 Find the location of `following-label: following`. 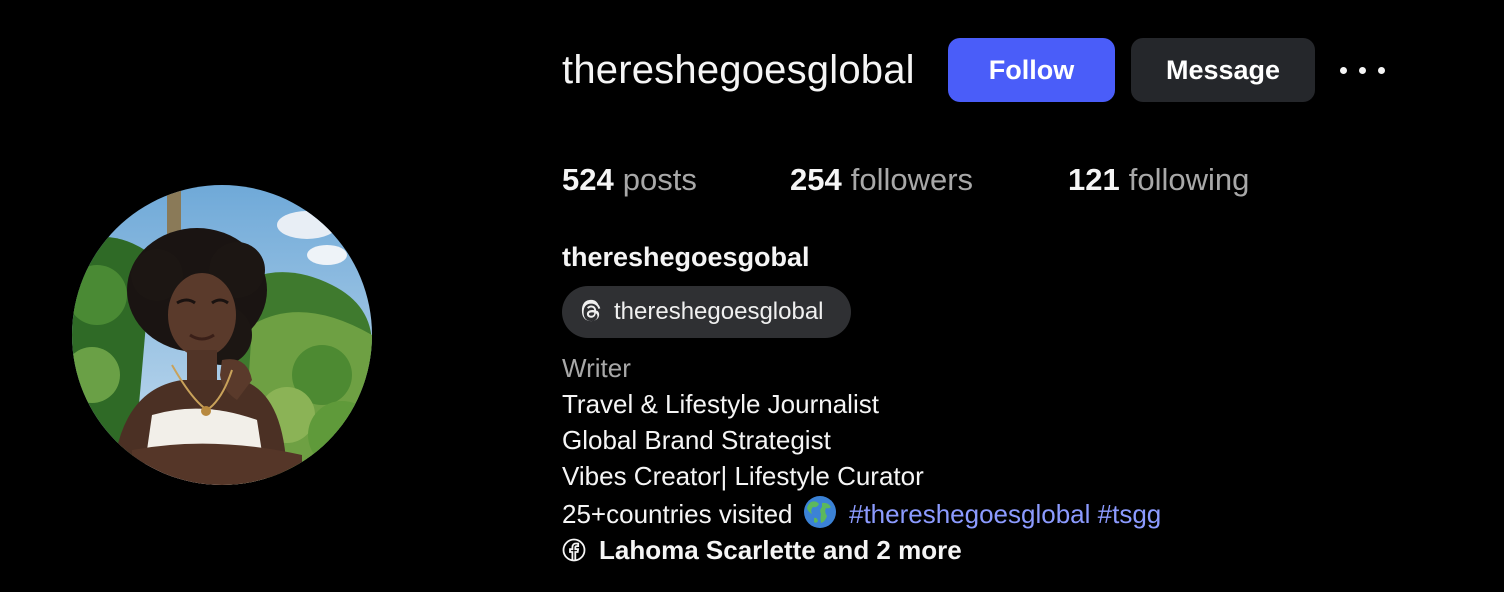

following-label: following is located at coordinates (1189, 179).